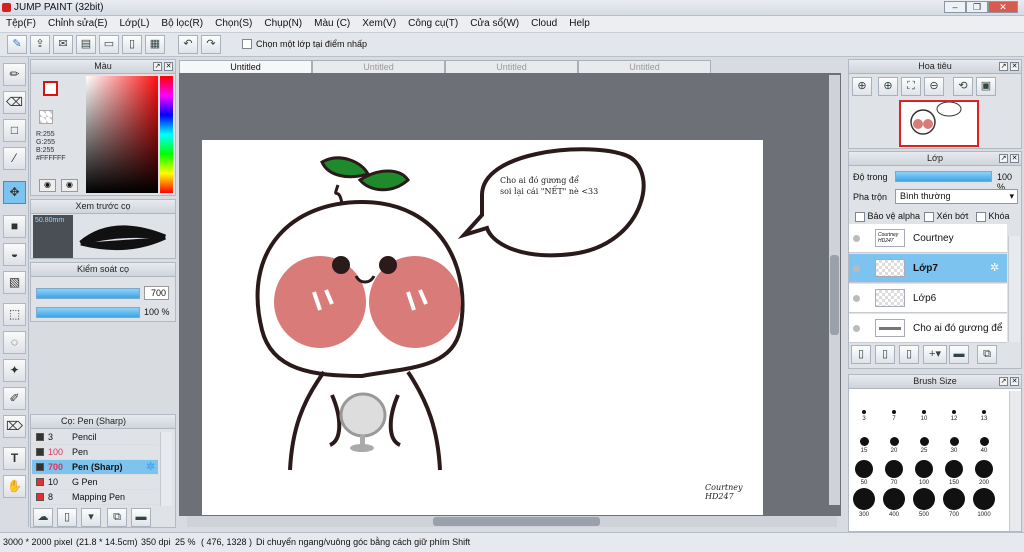 The image size is (1024, 552). Describe the element at coordinates (928, 268) in the screenshot. I see `layer-row-selected: Lớp7 ✲` at that location.